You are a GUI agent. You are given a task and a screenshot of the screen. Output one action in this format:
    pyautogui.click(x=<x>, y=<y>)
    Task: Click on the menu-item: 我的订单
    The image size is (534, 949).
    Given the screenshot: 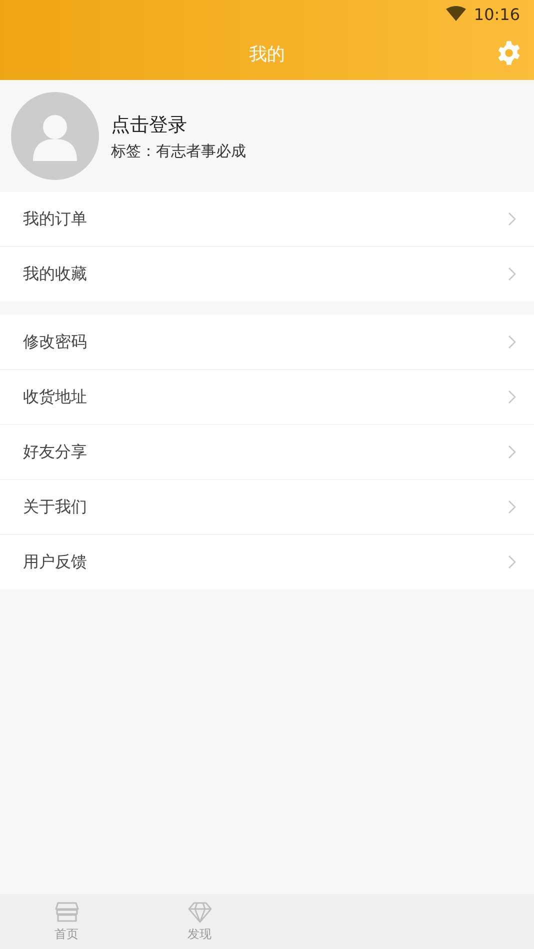 What is the action you would take?
    pyautogui.click(x=267, y=219)
    